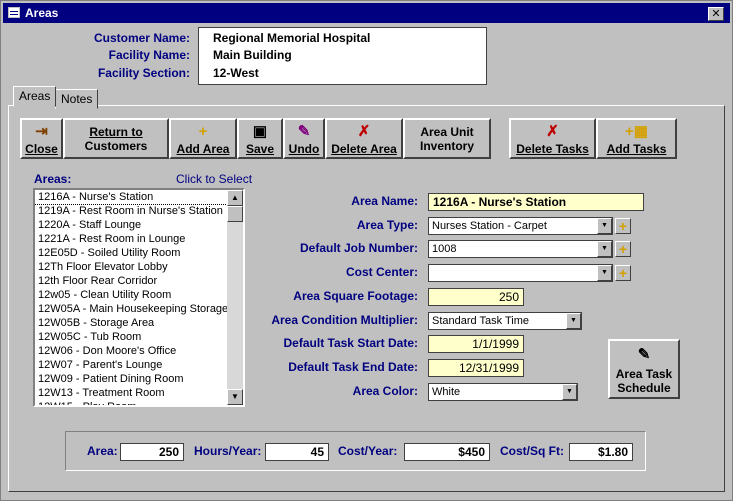 This screenshot has width=733, height=501. What do you see at coordinates (381, 272) in the screenshot?
I see `cost-center-label: Cost Center:` at bounding box center [381, 272].